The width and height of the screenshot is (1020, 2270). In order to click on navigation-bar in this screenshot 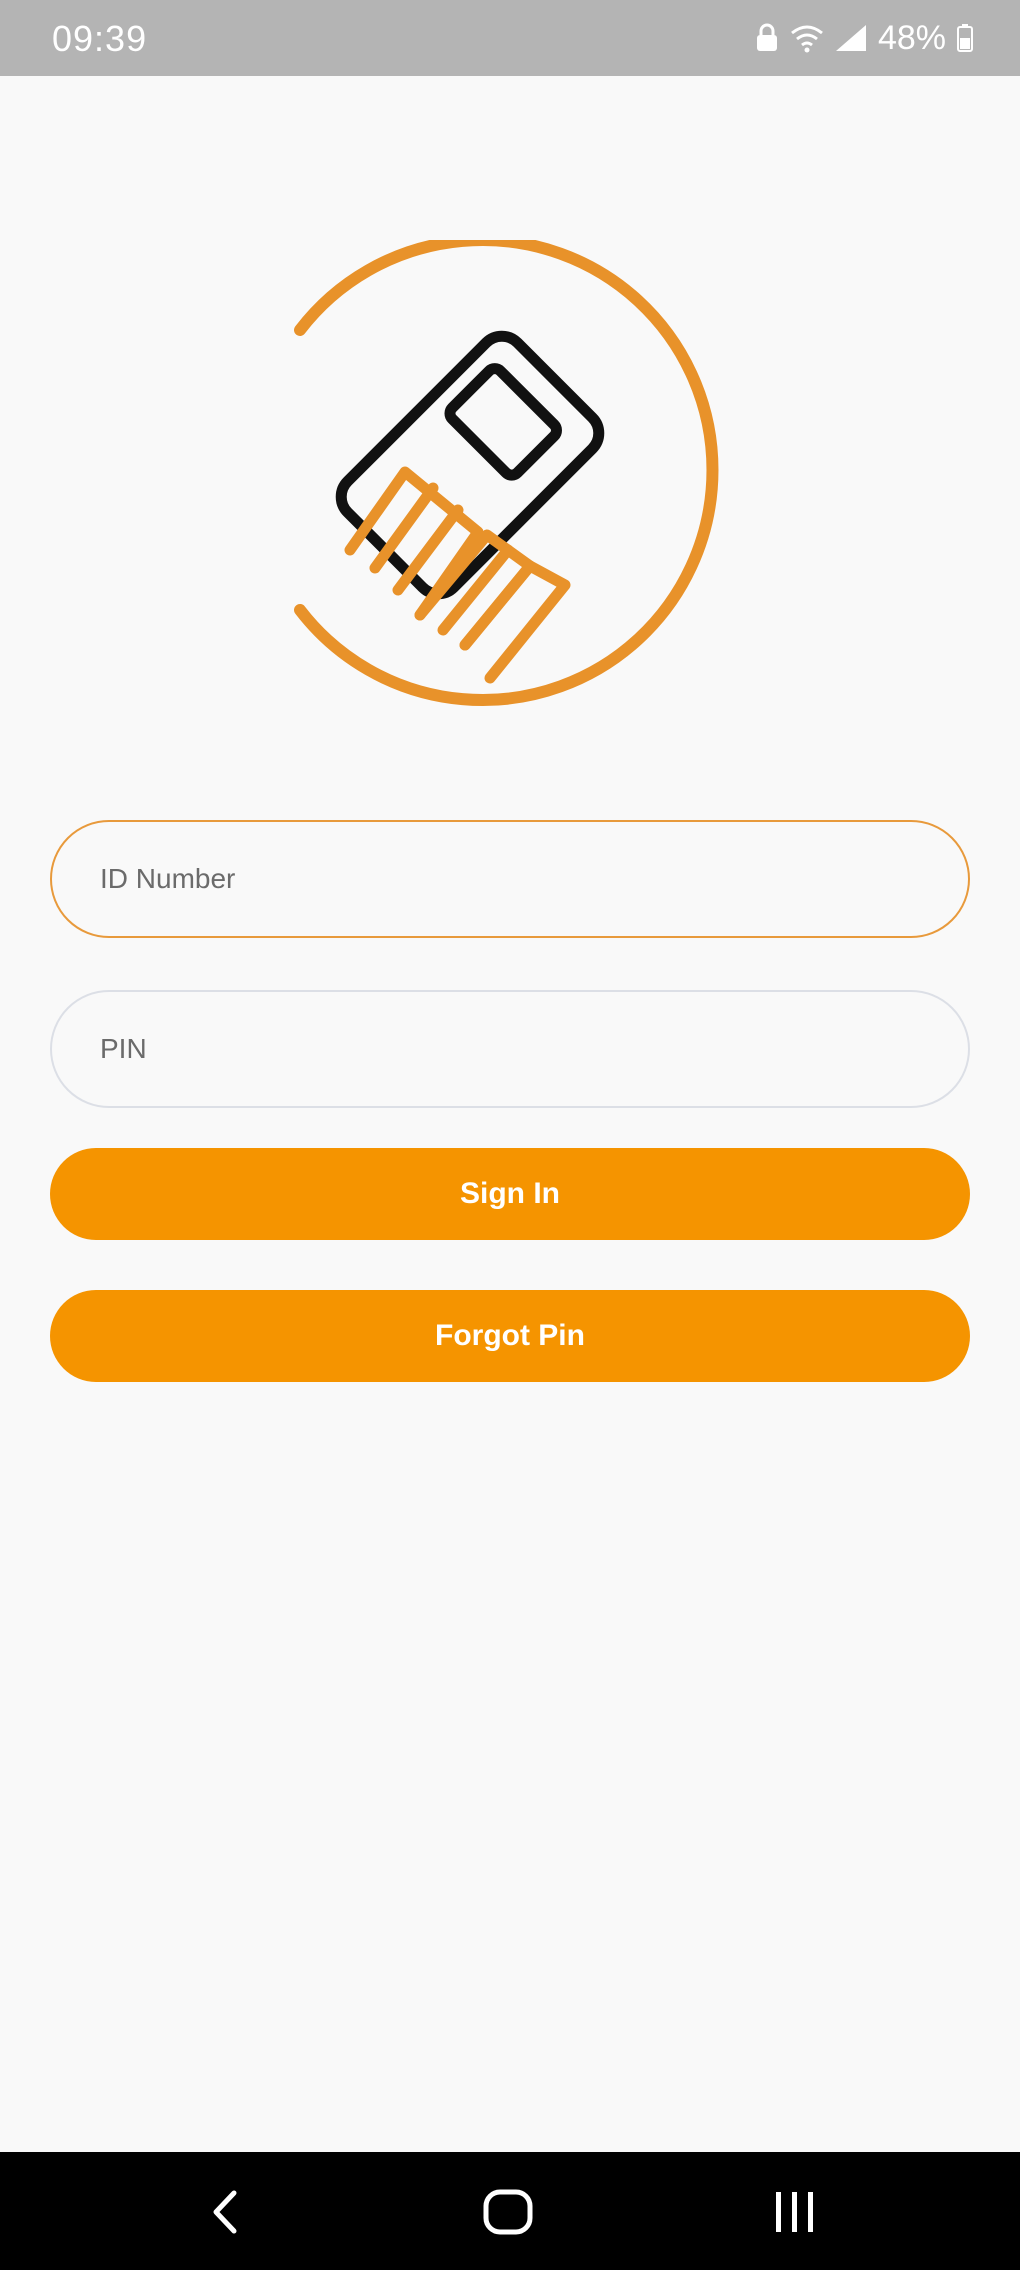, I will do `click(510, 2211)`.